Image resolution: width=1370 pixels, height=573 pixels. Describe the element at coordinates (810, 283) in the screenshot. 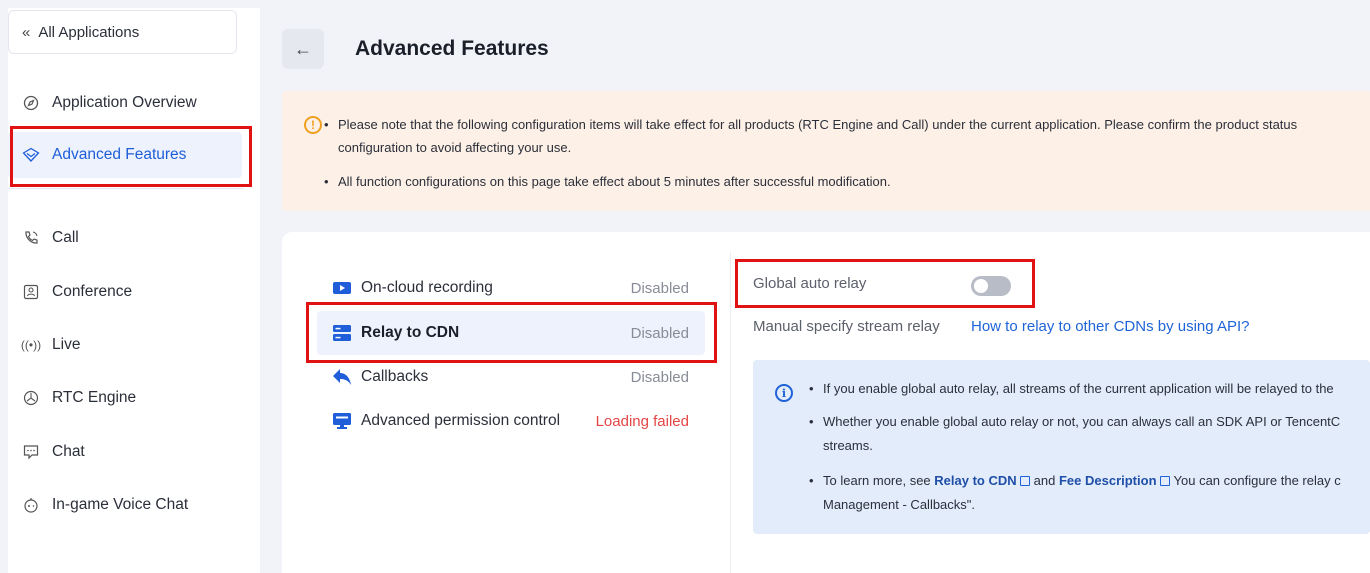

I see `global-auto-relay-label: Global auto relay` at that location.